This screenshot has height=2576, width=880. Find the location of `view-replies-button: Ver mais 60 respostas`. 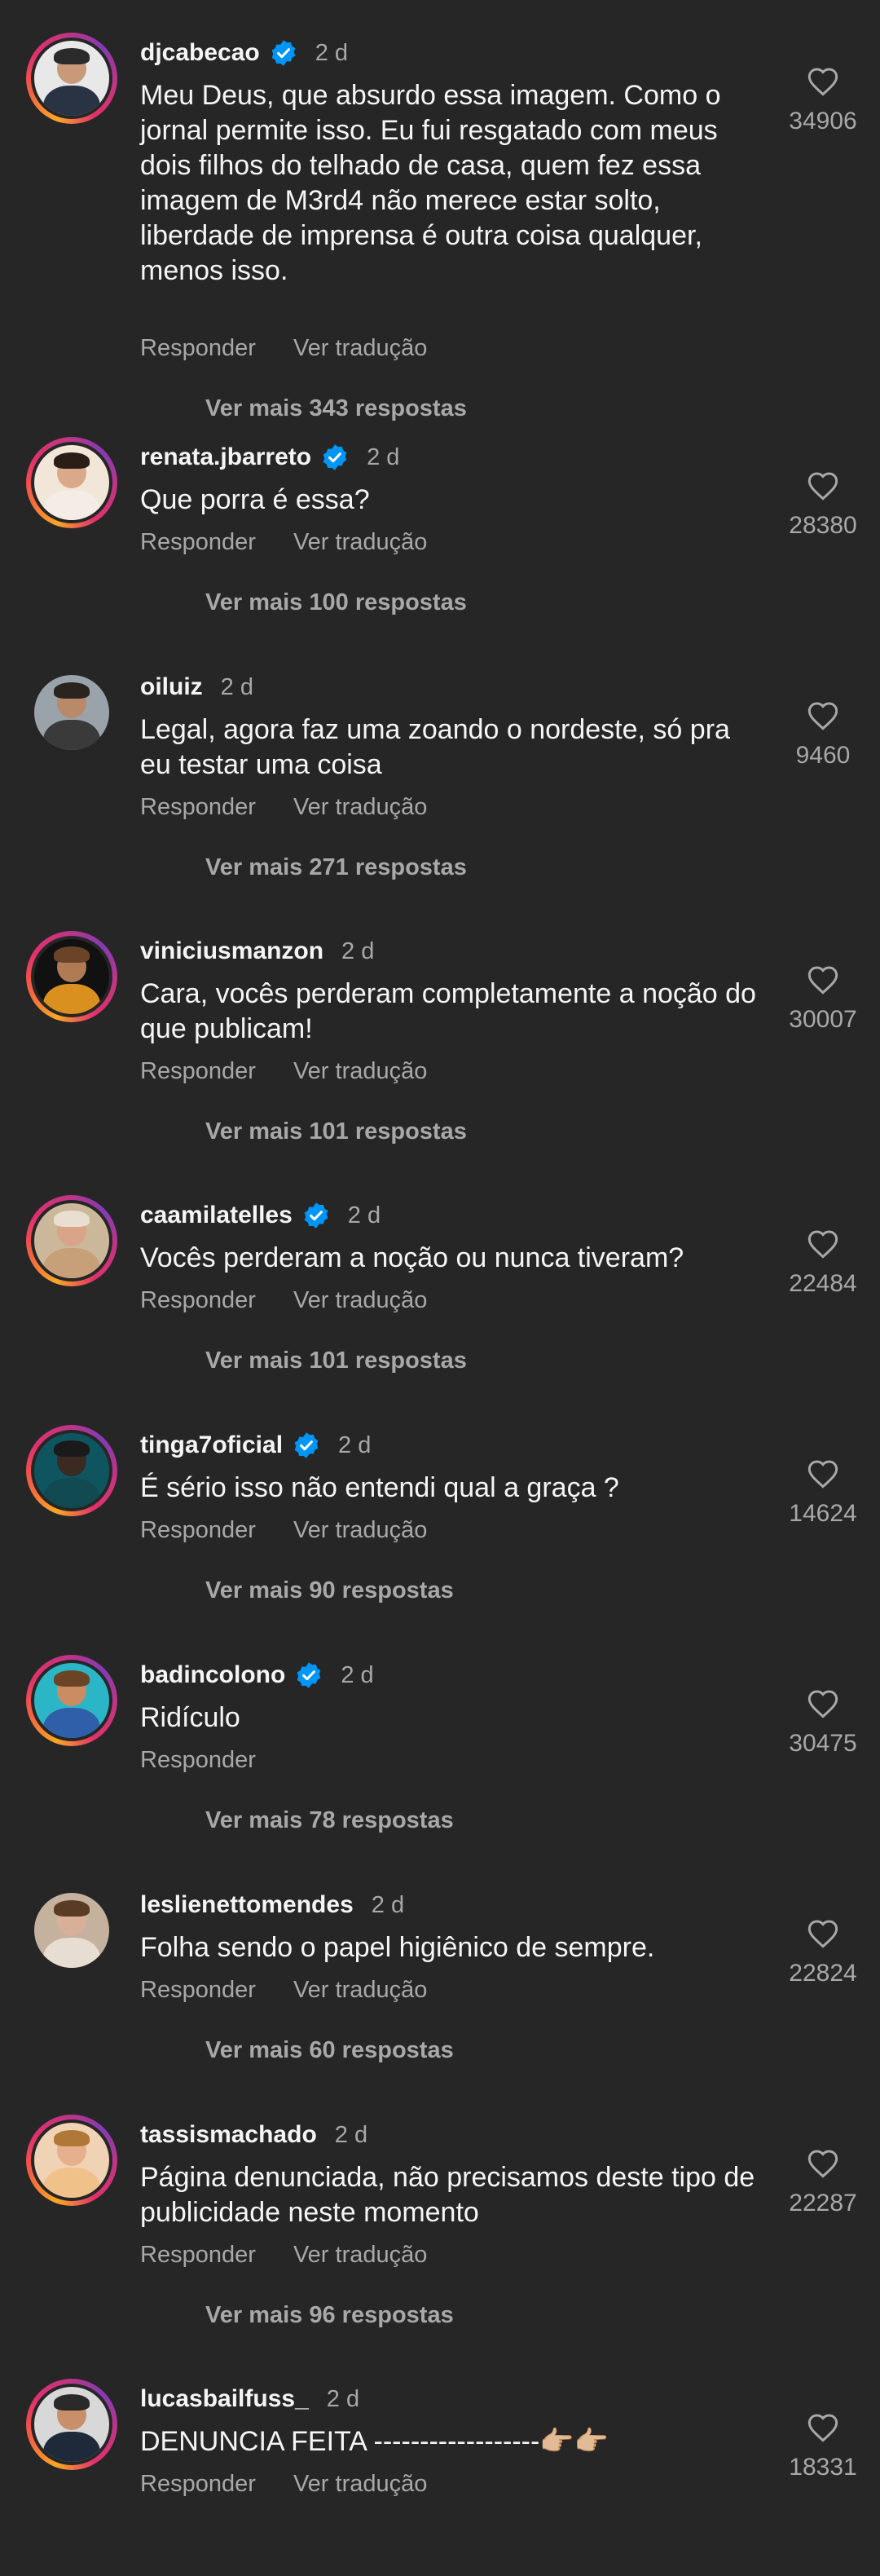

view-replies-button: Ver mais 60 respostas is located at coordinates (329, 2050).